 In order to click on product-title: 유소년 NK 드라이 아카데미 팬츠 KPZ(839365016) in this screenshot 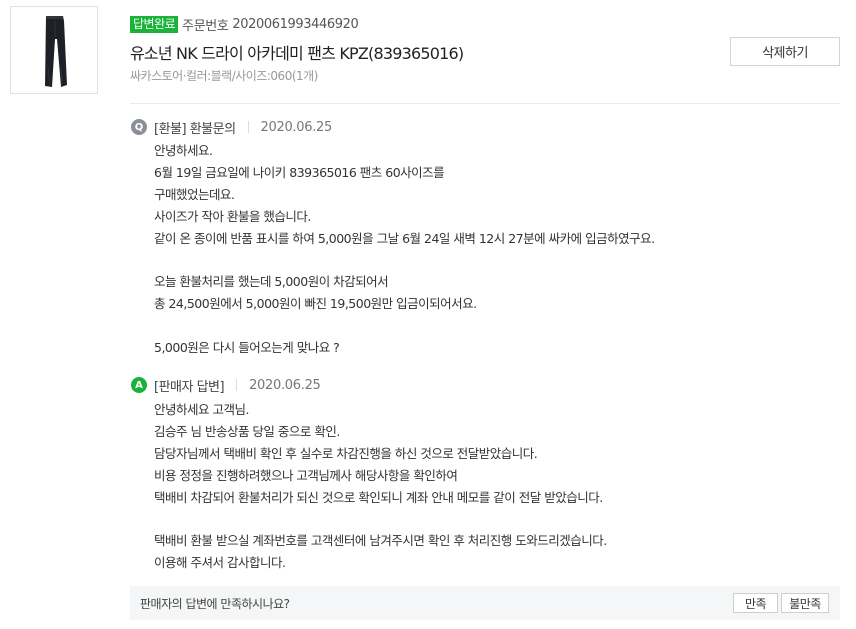, I will do `click(297, 52)`.